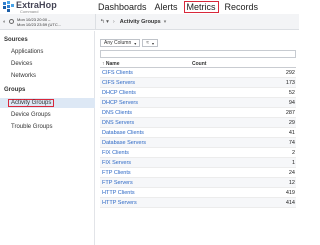 This screenshot has width=320, height=245. I want to click on row-count: 1, so click(293, 163).